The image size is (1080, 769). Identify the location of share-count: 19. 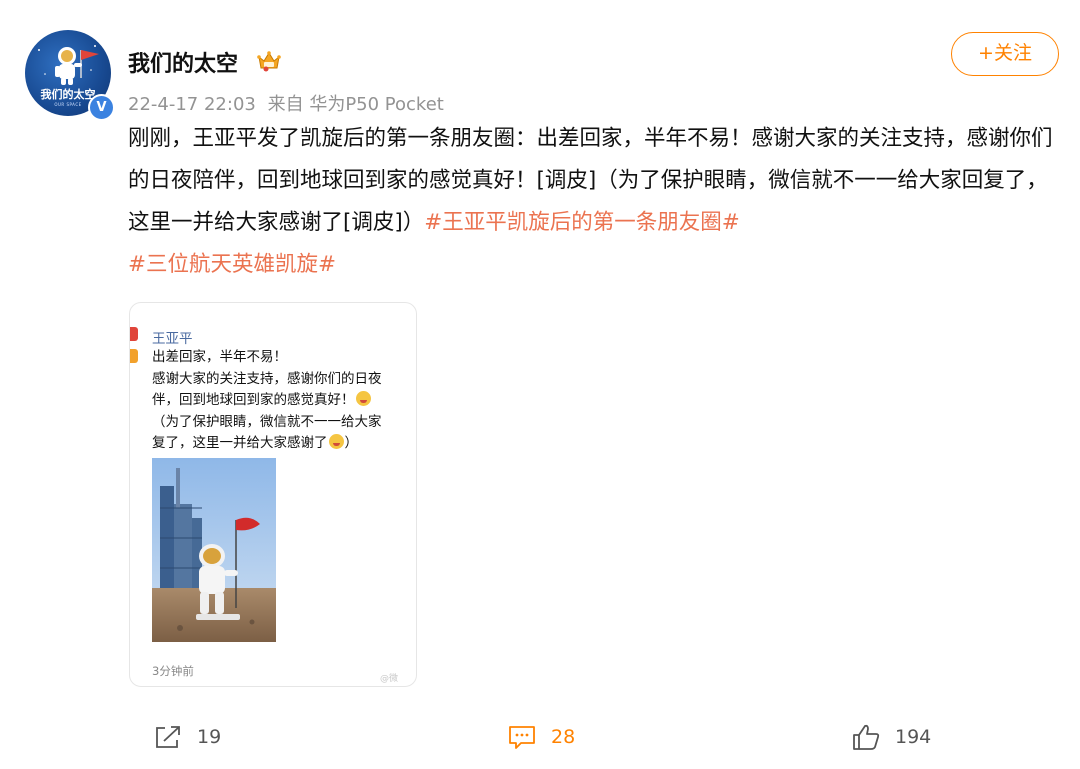
(209, 737).